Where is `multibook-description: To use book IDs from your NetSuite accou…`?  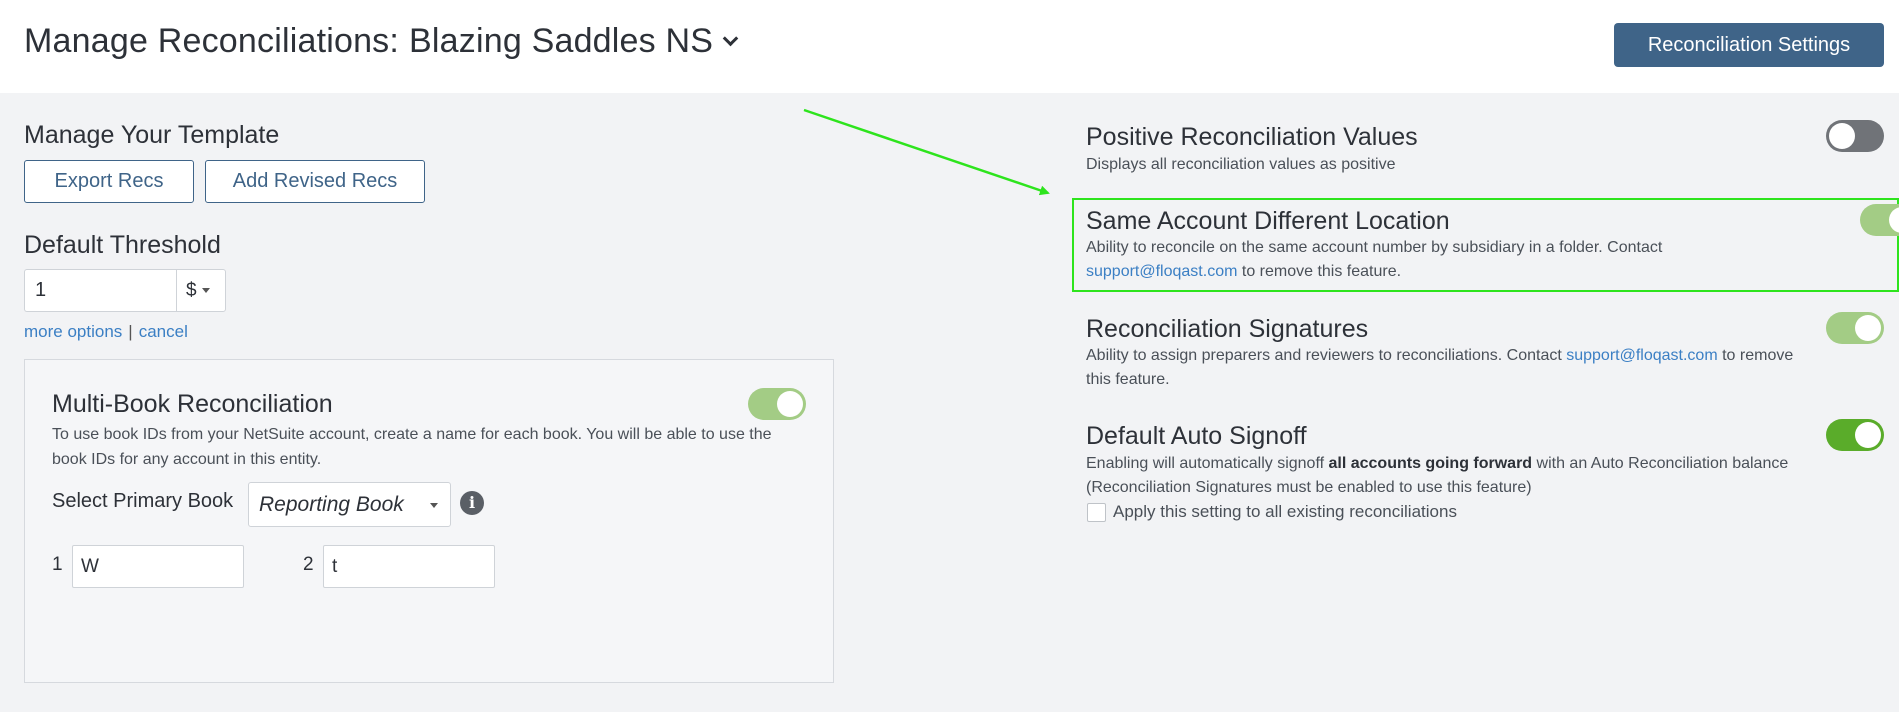 multibook-description: To use book IDs from your NetSuite accou… is located at coordinates (412, 447).